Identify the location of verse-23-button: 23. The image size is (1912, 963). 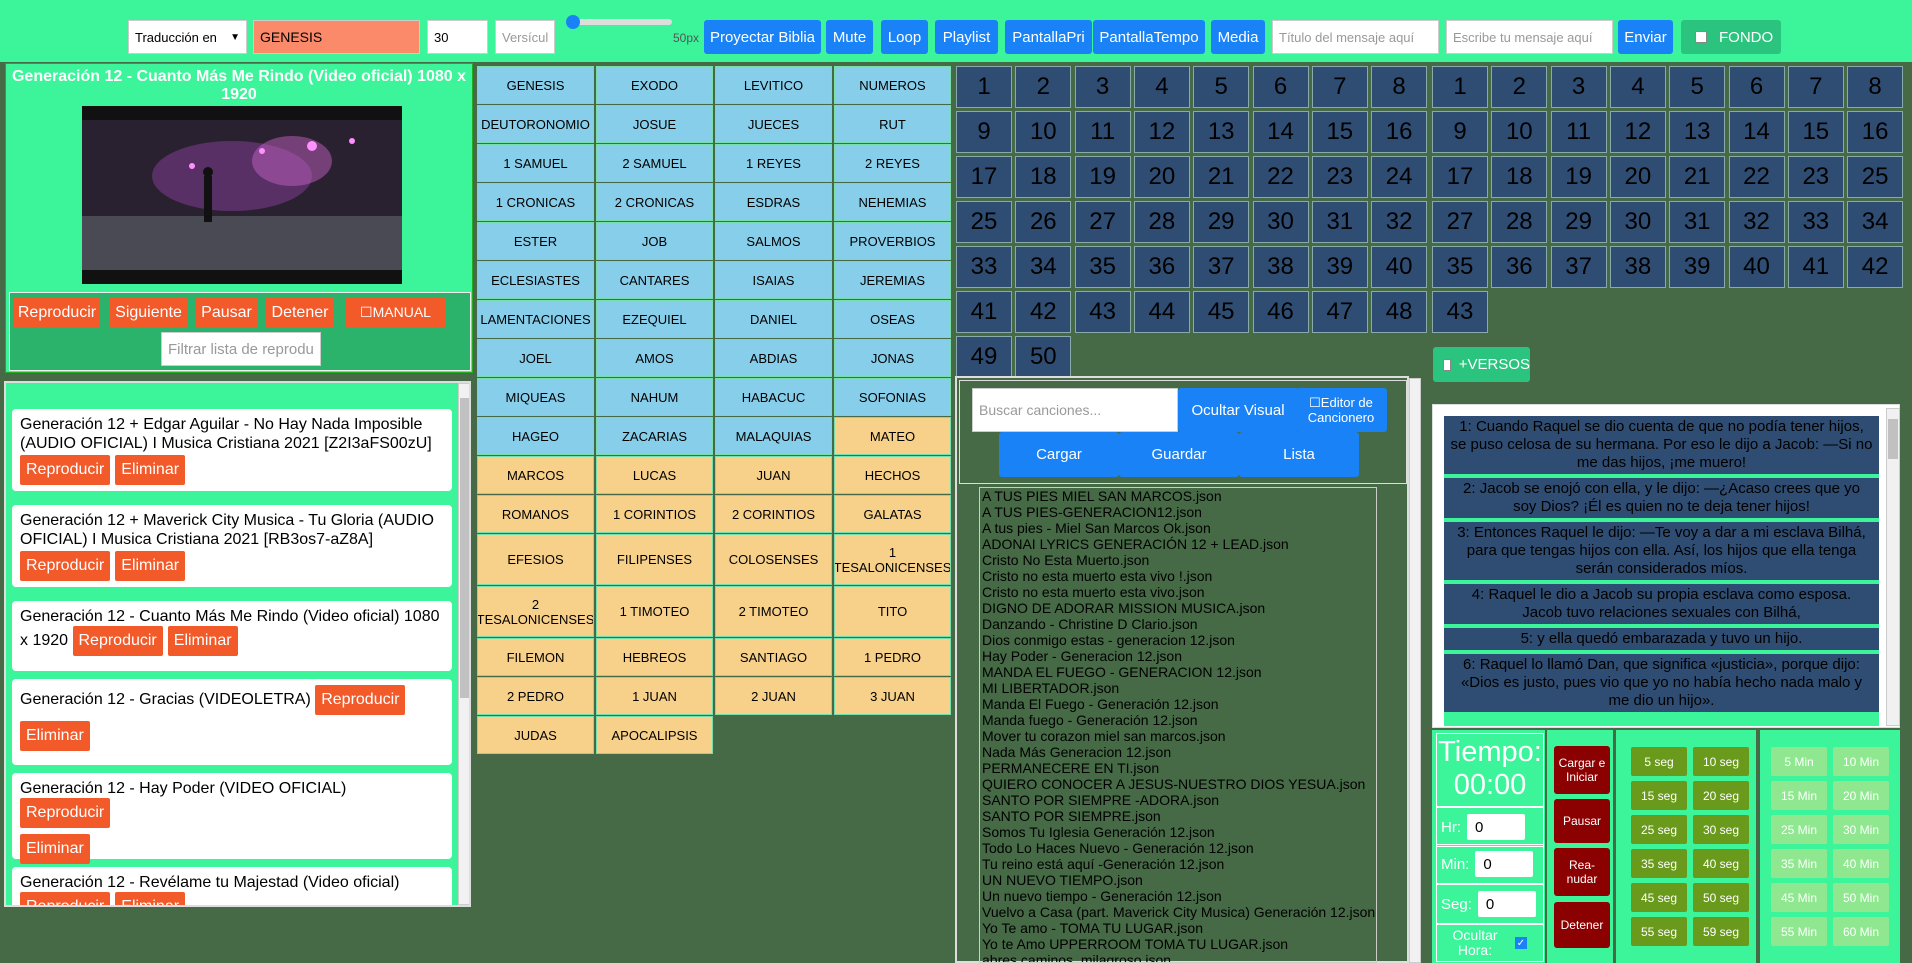
(1815, 177).